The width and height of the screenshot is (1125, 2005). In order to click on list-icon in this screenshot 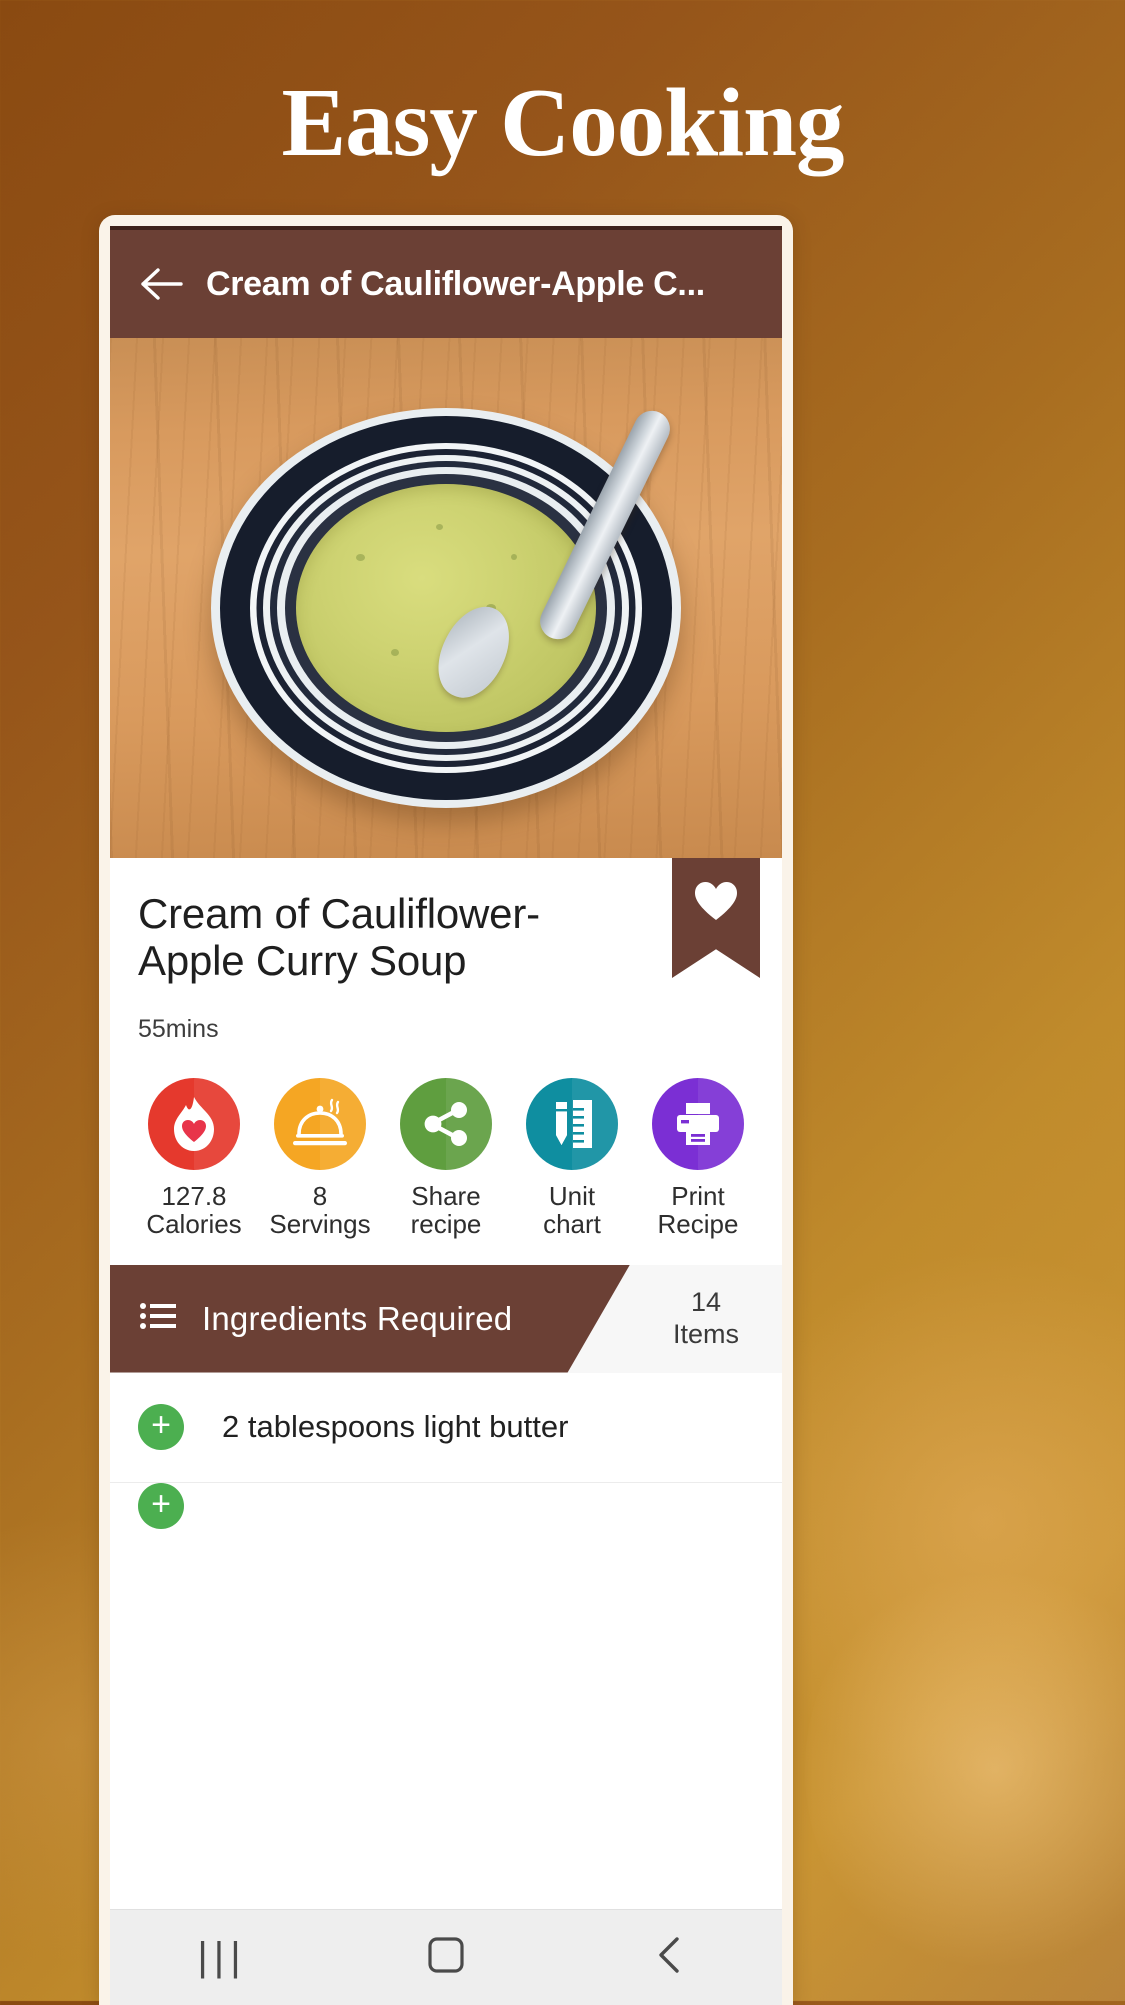, I will do `click(158, 1318)`.